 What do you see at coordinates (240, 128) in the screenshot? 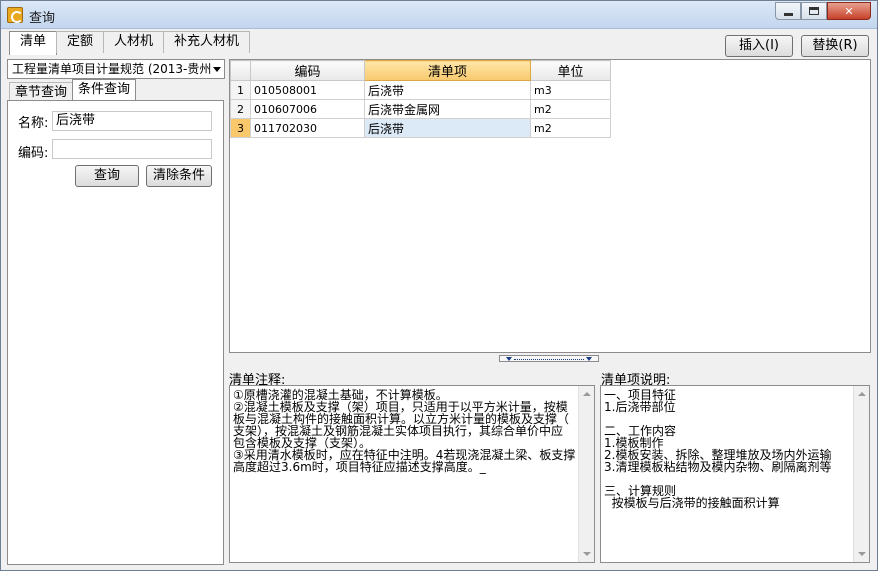
I see `row-number: 3` at bounding box center [240, 128].